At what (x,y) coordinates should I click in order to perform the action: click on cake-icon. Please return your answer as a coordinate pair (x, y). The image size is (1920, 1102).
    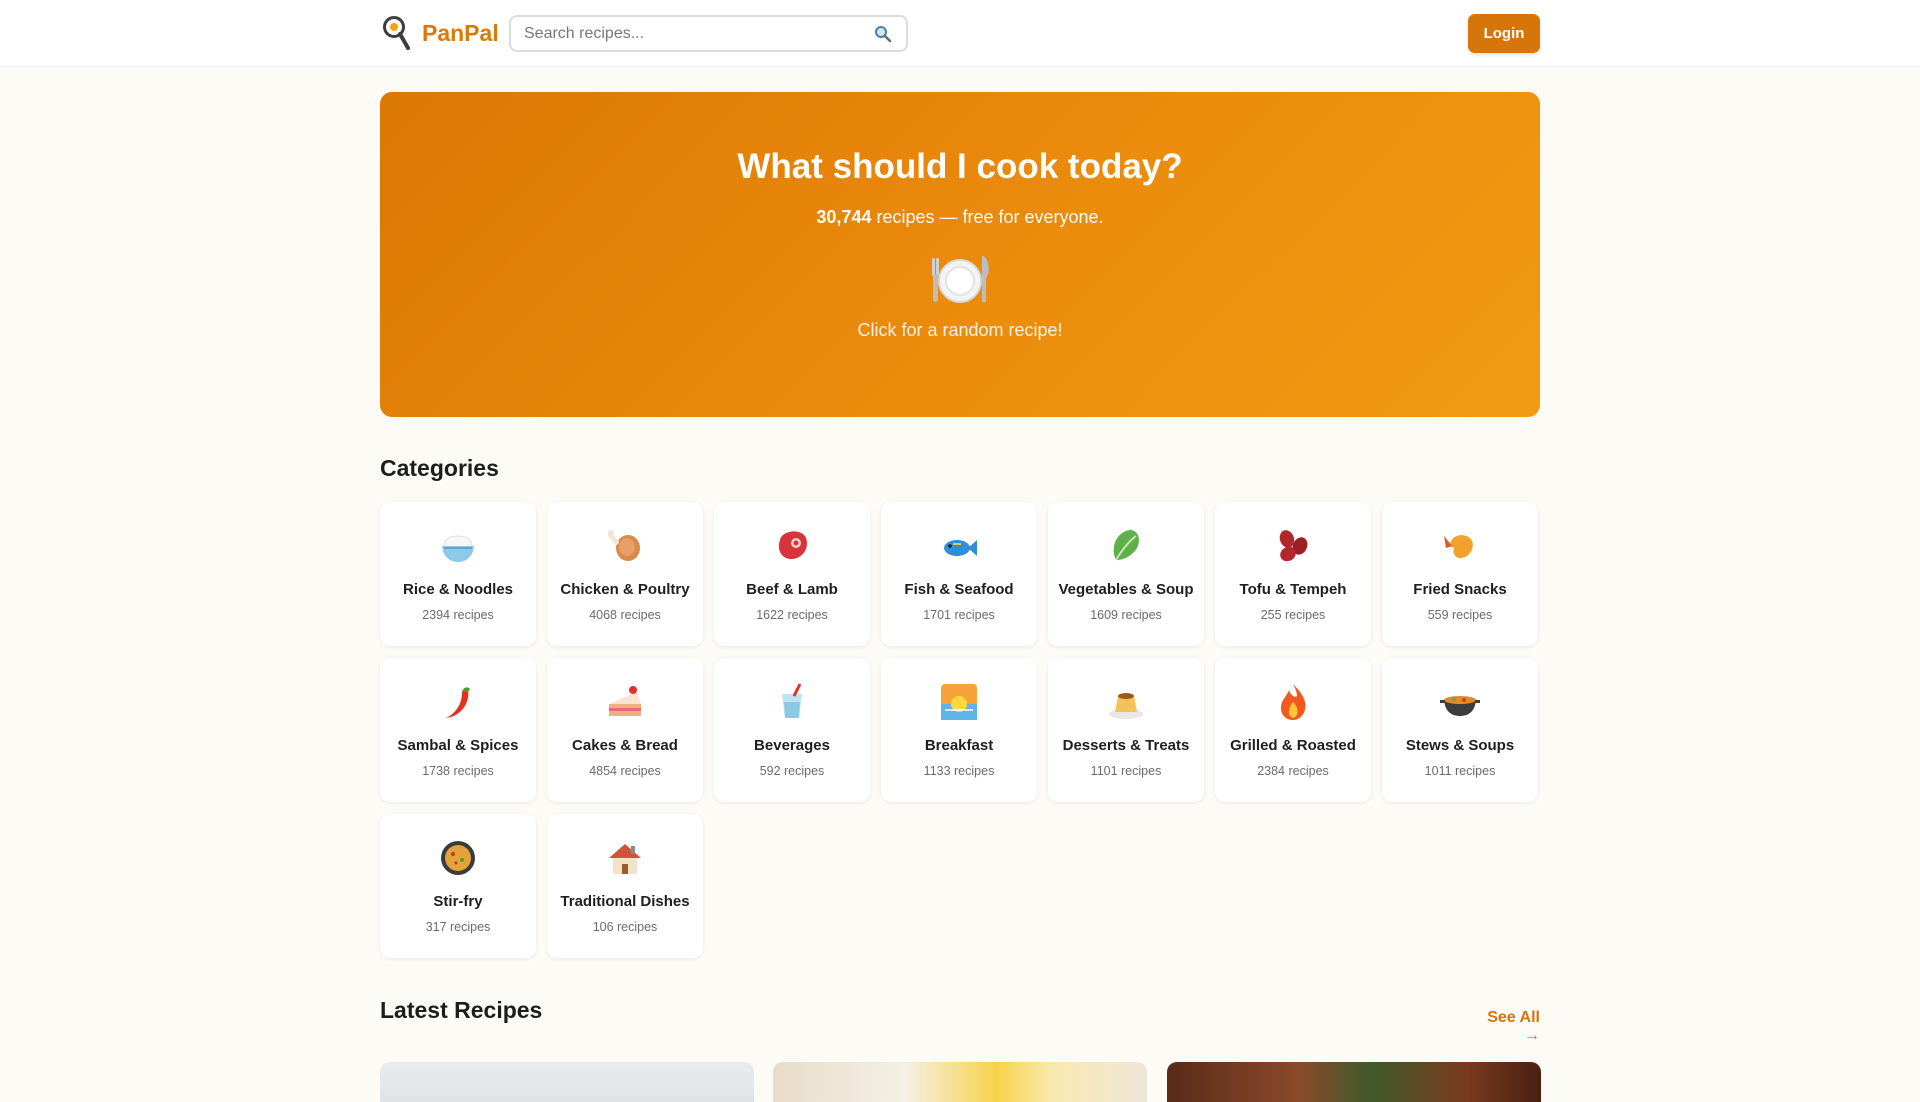
    Looking at the image, I should click on (625, 701).